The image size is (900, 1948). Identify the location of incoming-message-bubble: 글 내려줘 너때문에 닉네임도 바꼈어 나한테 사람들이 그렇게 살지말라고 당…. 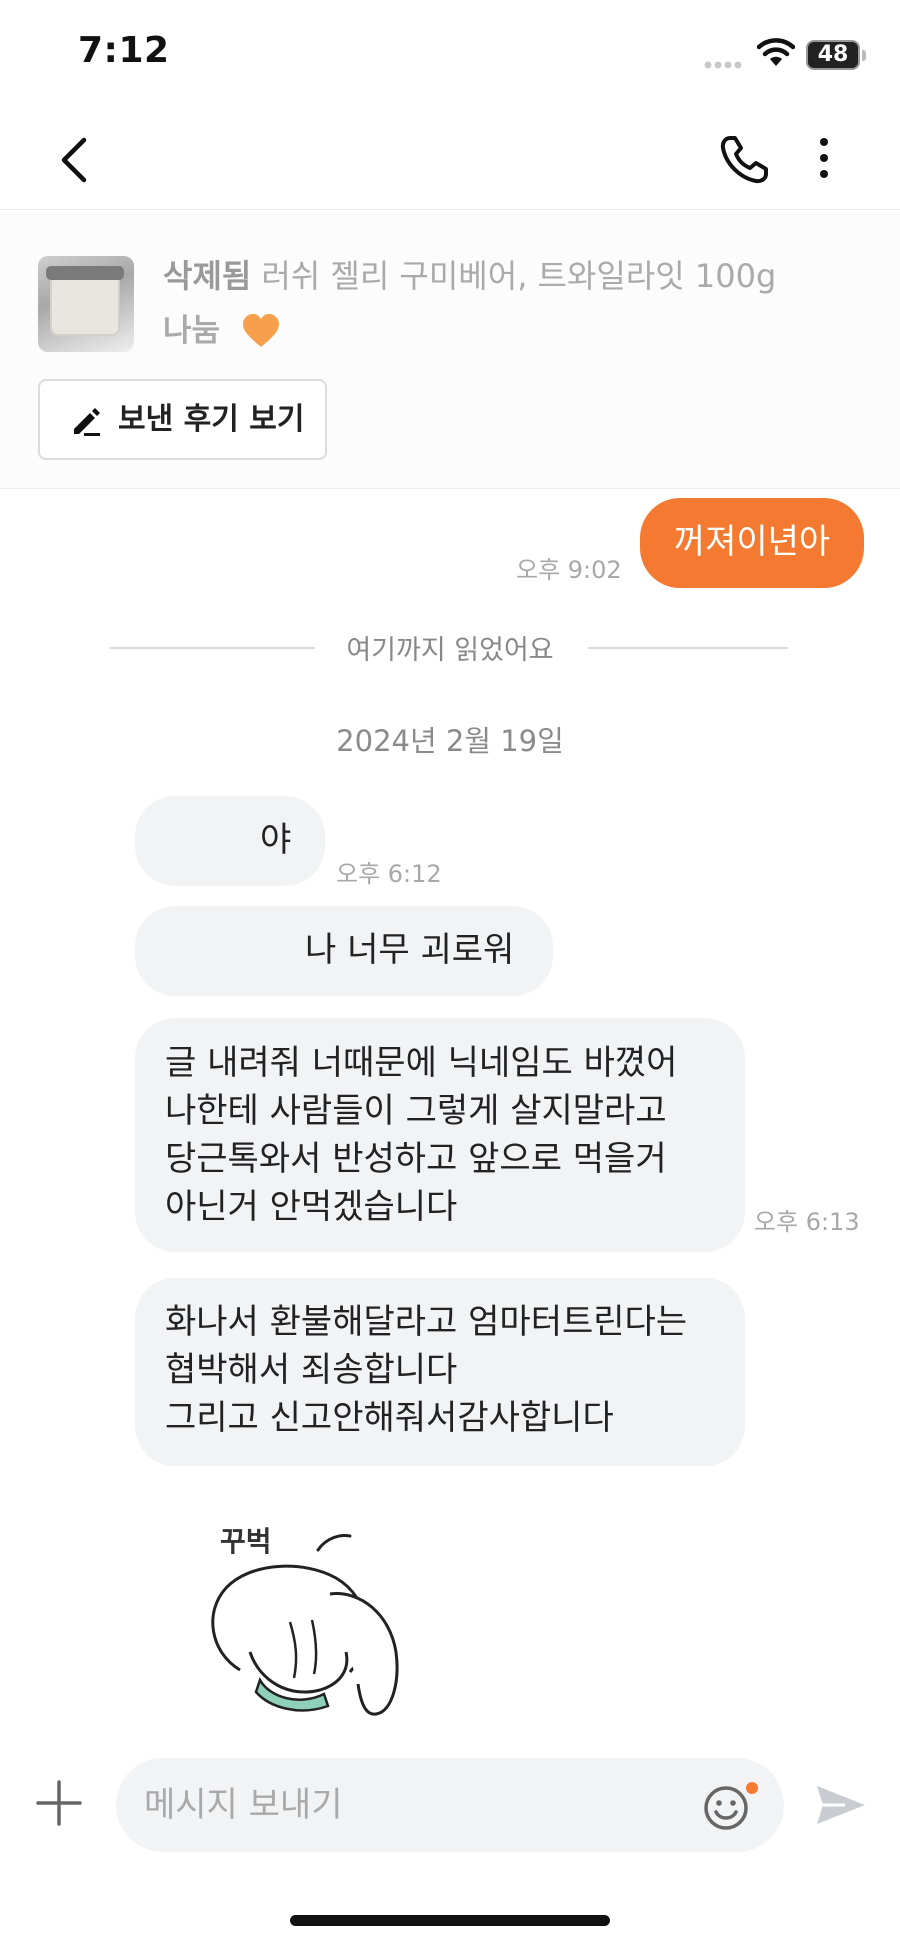
(440, 1135).